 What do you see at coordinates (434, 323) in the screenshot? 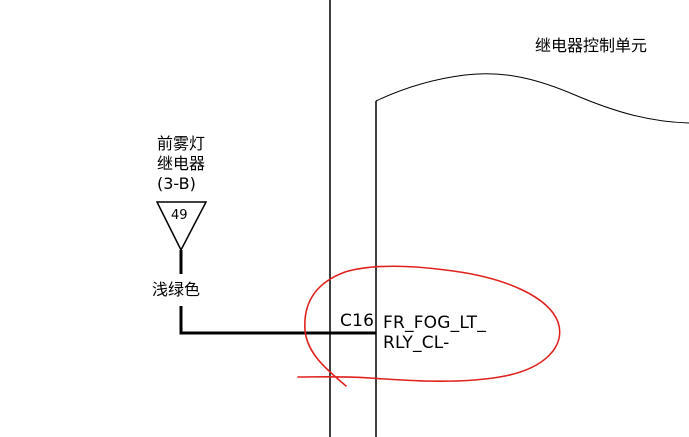
I see `signal-name-line1: FR_FOG_LT_` at bounding box center [434, 323].